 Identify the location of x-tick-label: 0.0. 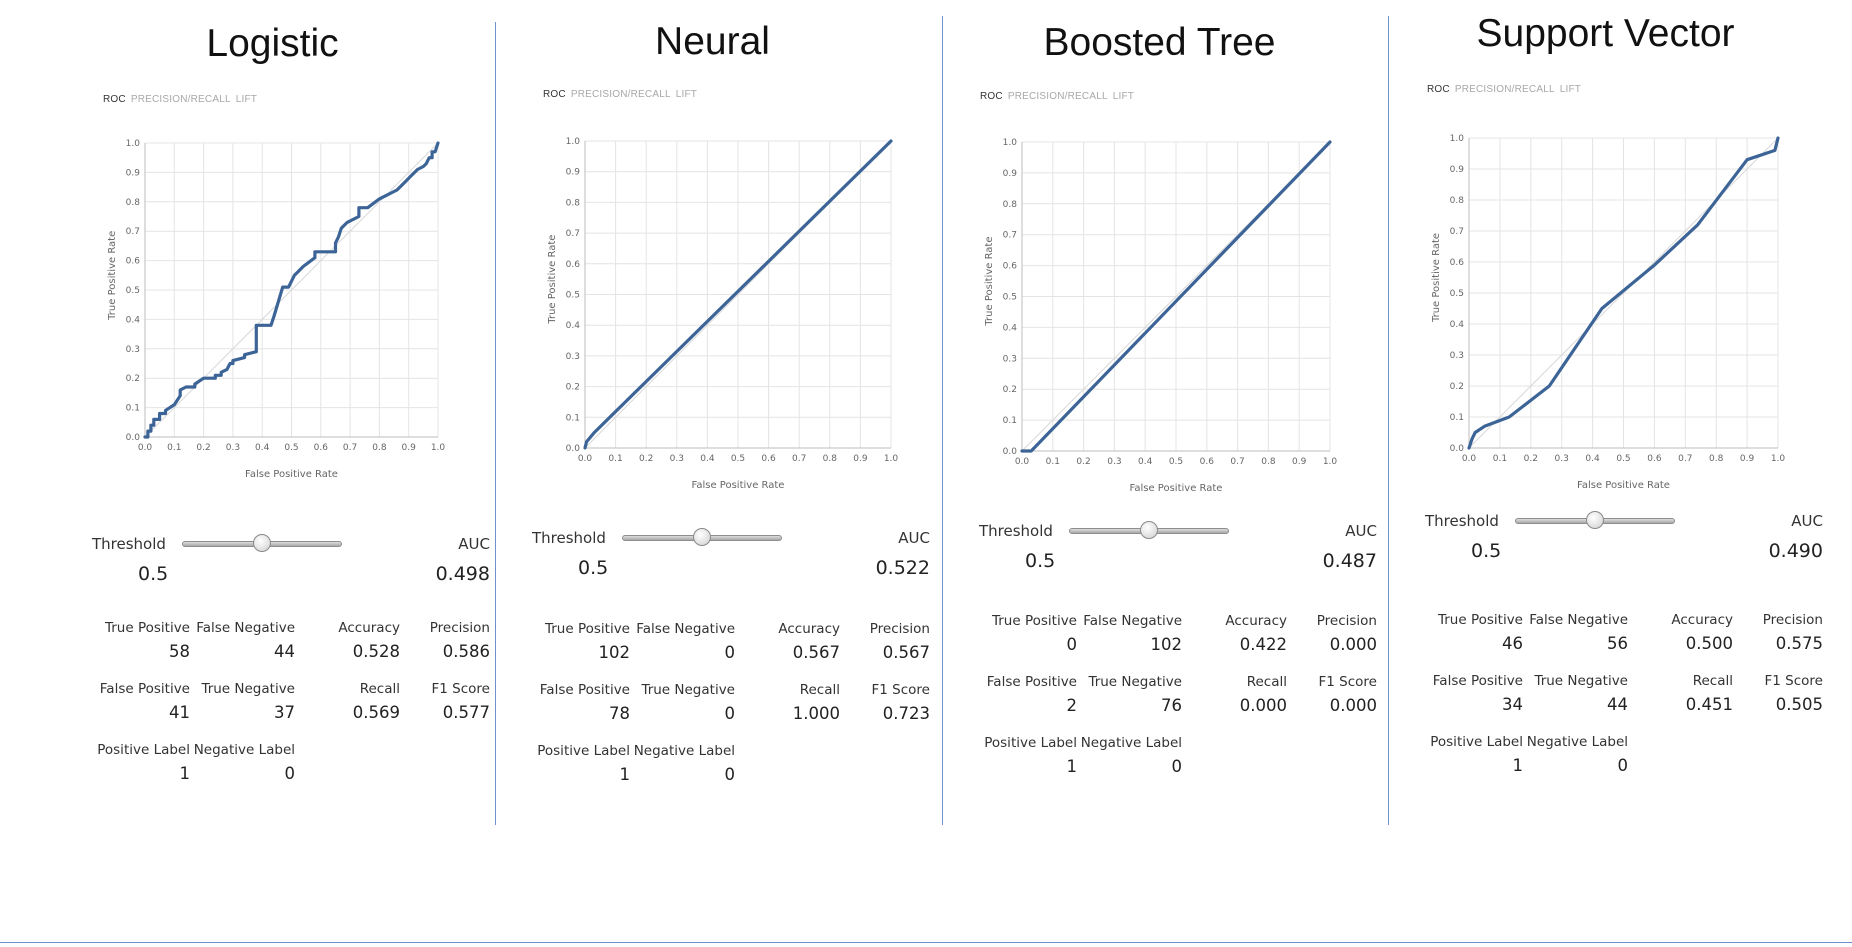
(145, 448).